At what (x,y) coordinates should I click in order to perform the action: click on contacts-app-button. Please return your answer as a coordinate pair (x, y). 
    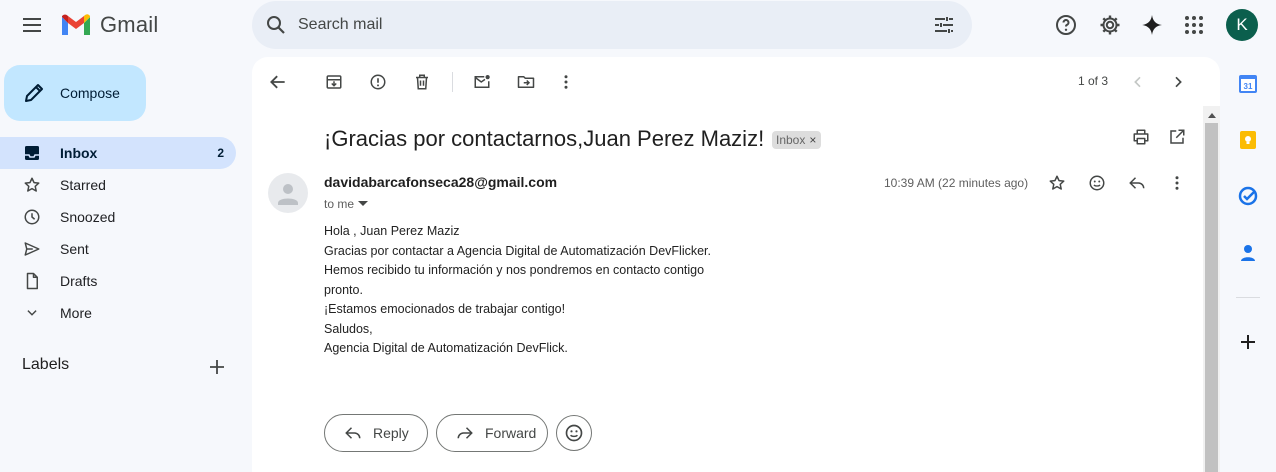
    Looking at the image, I should click on (1248, 253).